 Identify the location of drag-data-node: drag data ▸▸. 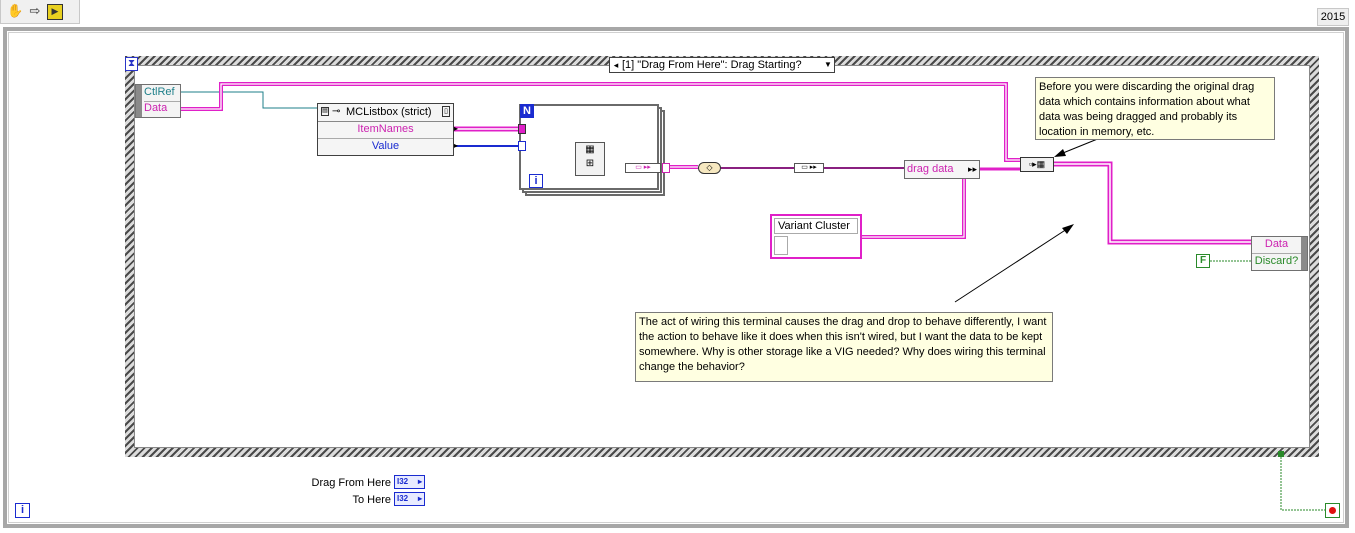
(942, 169).